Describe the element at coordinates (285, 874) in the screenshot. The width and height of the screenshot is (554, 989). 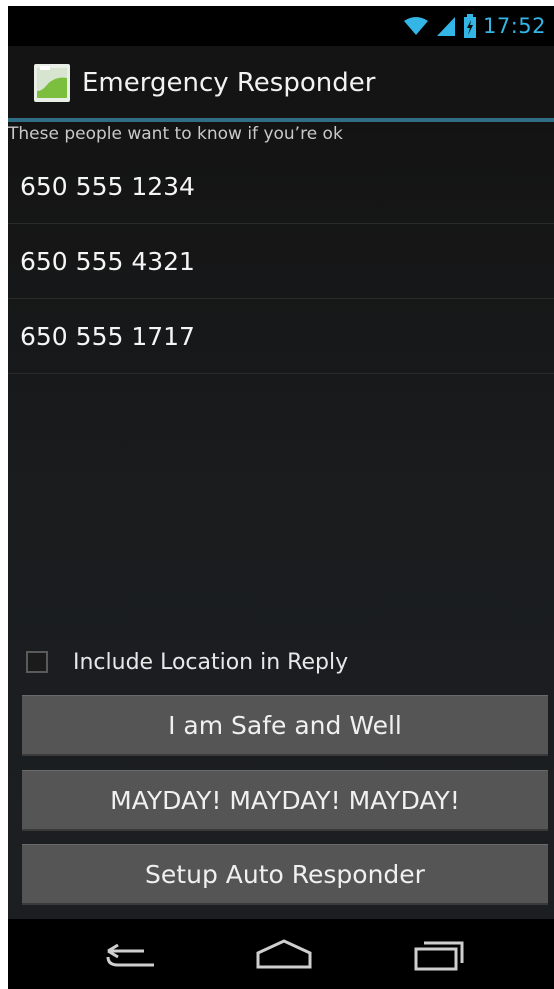
I see `setup-auto-responder-button: Setup Auto Responder` at that location.